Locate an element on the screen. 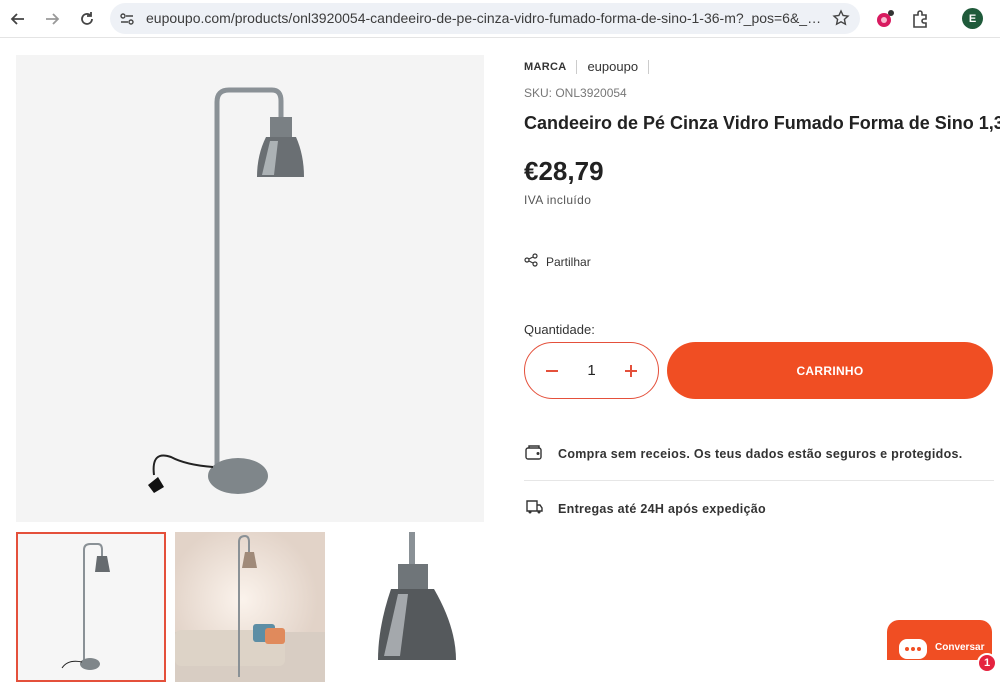  quantity-input: 1 is located at coordinates (591, 370).